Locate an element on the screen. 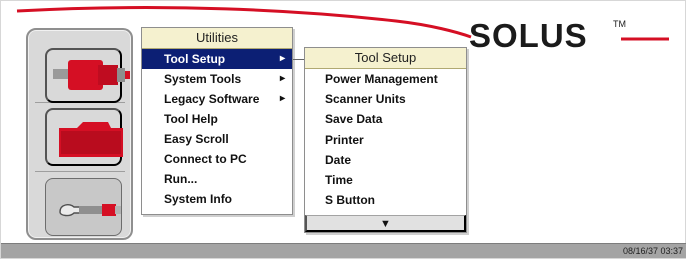 The width and height of the screenshot is (686, 259). down-arrow-icon: ▼ is located at coordinates (385, 224).